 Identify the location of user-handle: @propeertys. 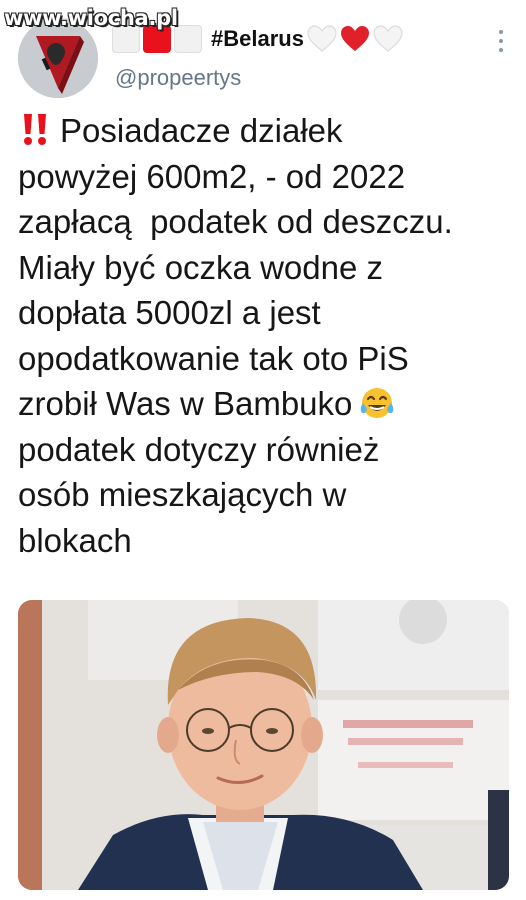
(178, 78).